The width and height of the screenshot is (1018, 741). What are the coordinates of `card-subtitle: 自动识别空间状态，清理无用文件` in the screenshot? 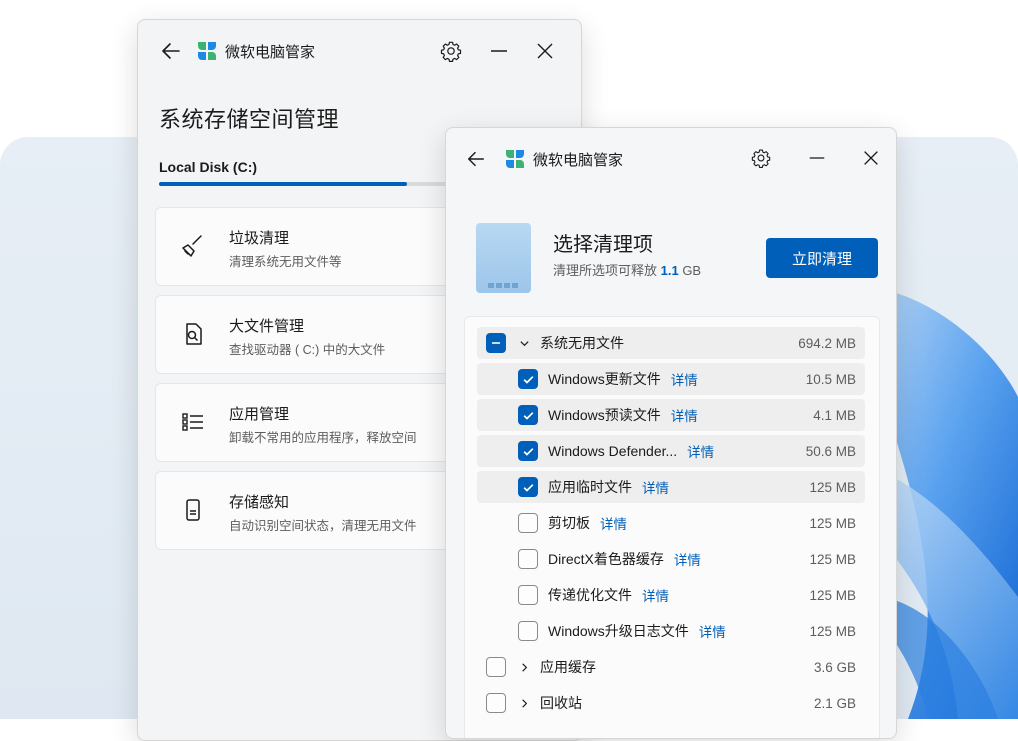 It's located at (323, 526).